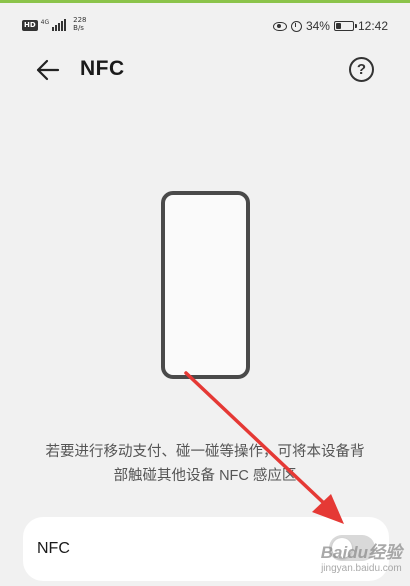 Image resolution: width=410 pixels, height=586 pixels. I want to click on status-bar: HD 4G 228 B/s 34% 12:42, so click(205, 23).